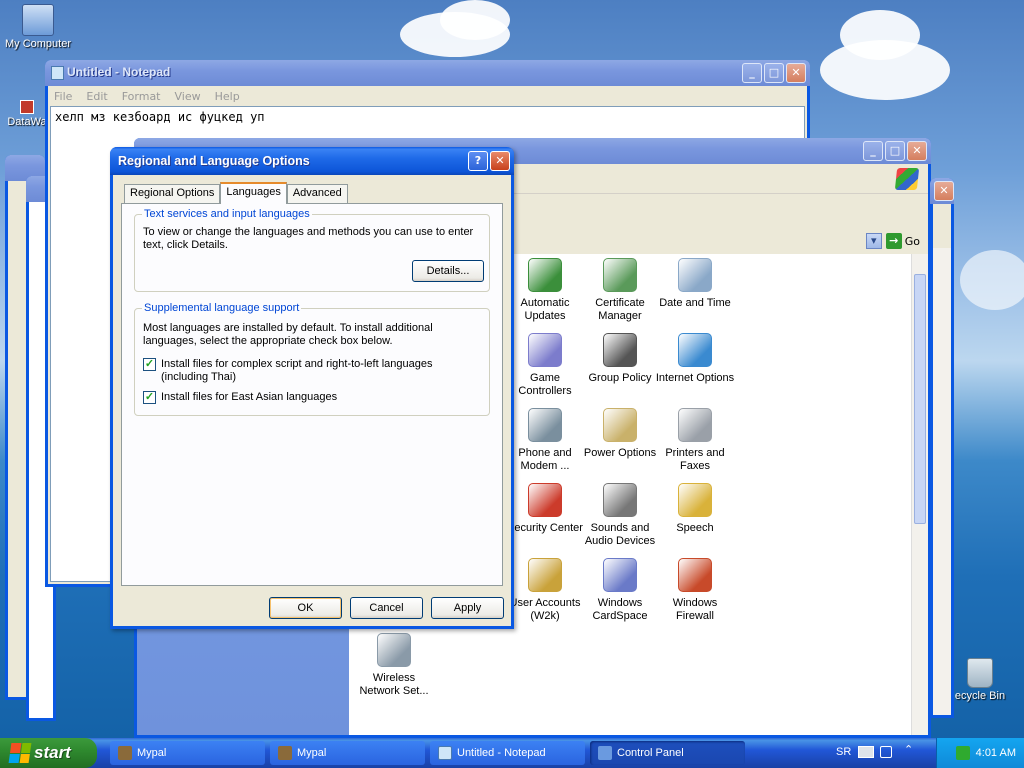 The image size is (1024, 768). Describe the element at coordinates (545, 590) in the screenshot. I see `cp-item-user-keys: User Accounts (W2k)` at that location.